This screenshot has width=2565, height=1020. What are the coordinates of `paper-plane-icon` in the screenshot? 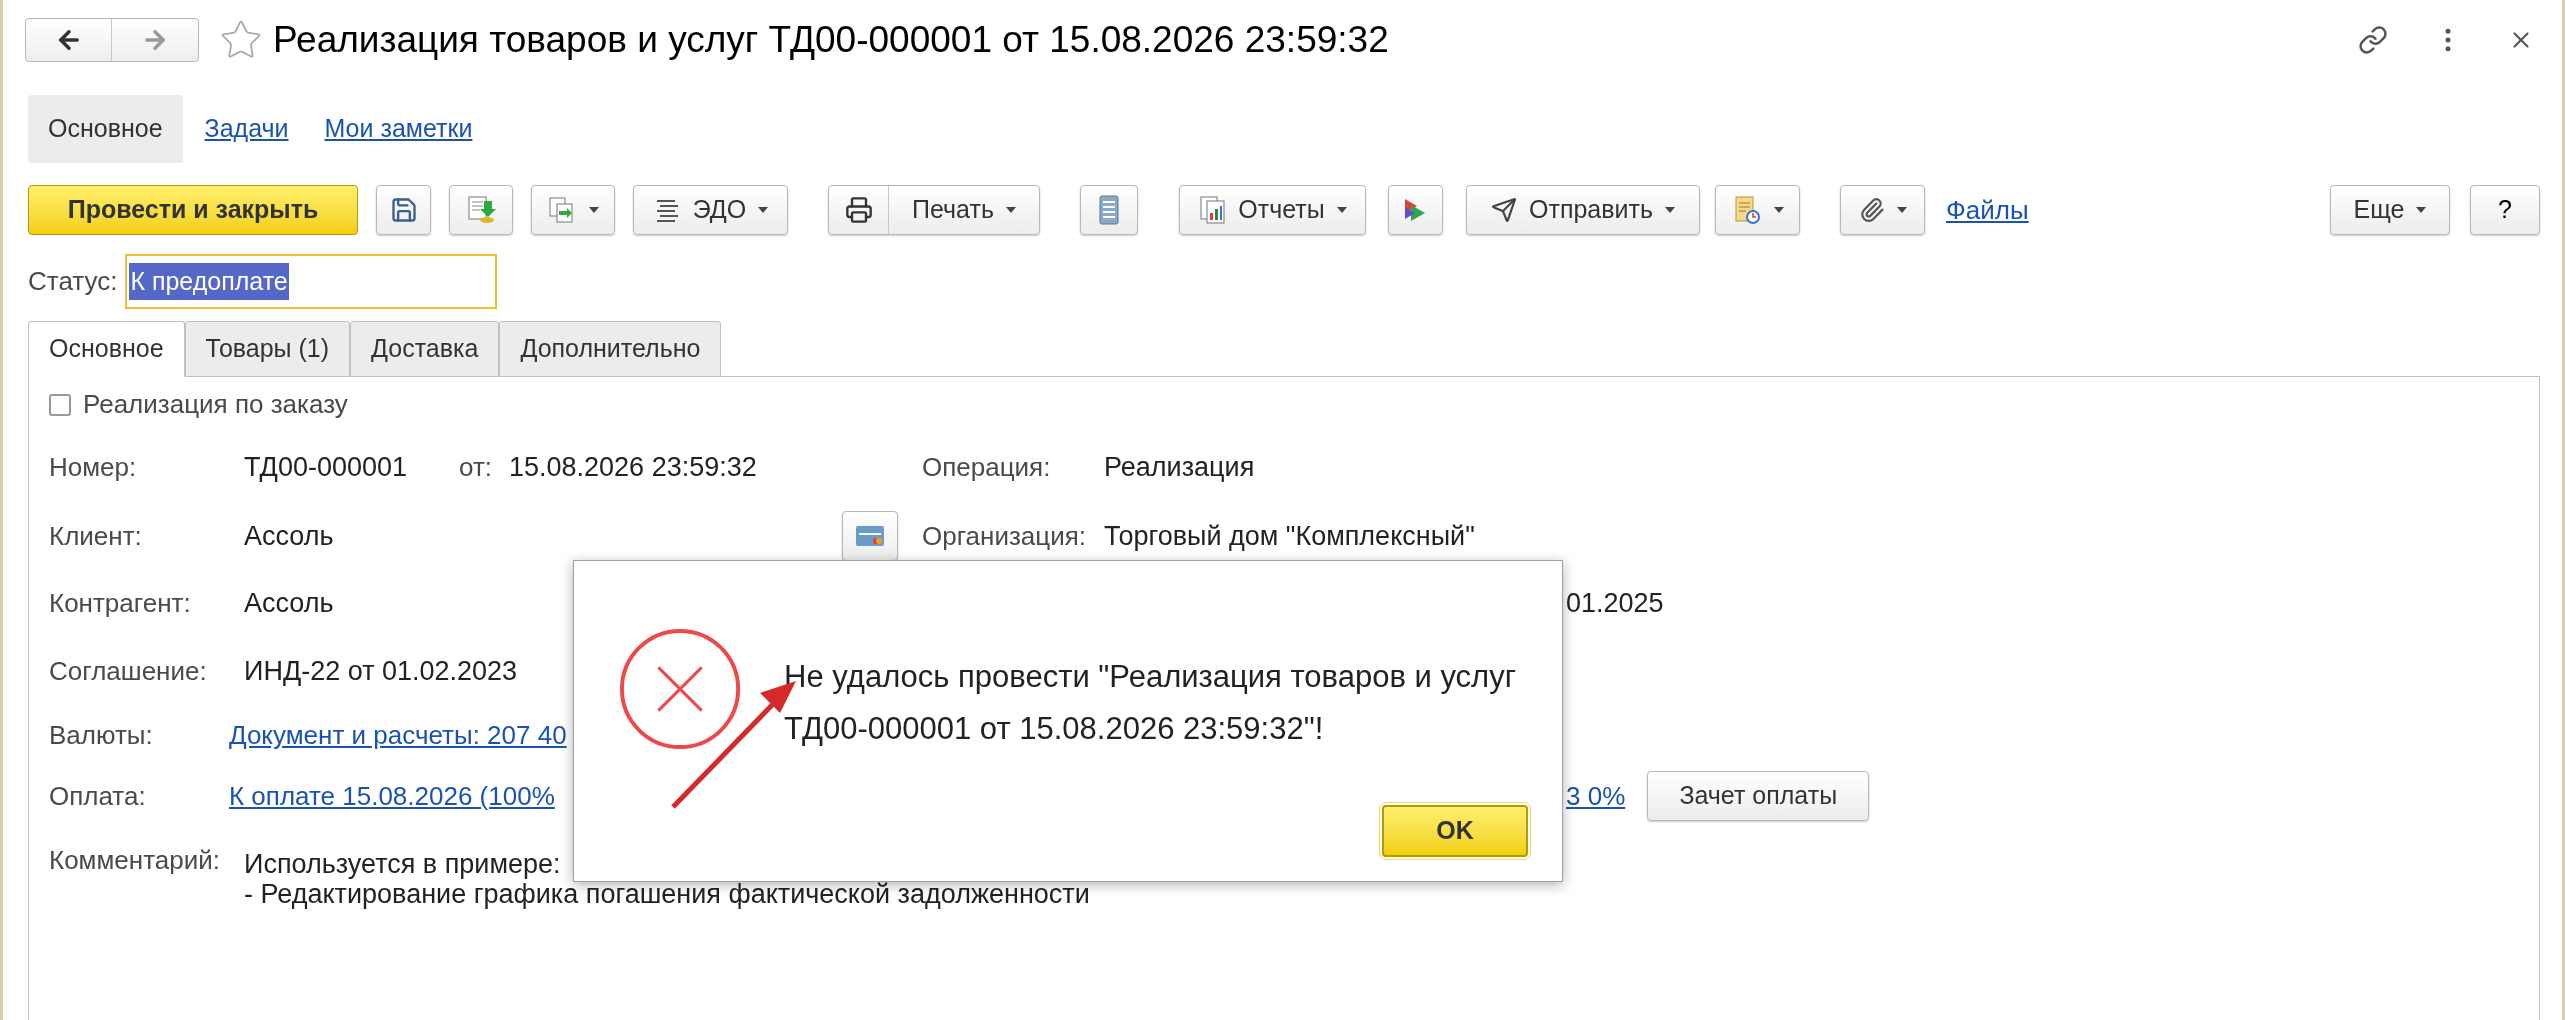 It's located at (1504, 210).